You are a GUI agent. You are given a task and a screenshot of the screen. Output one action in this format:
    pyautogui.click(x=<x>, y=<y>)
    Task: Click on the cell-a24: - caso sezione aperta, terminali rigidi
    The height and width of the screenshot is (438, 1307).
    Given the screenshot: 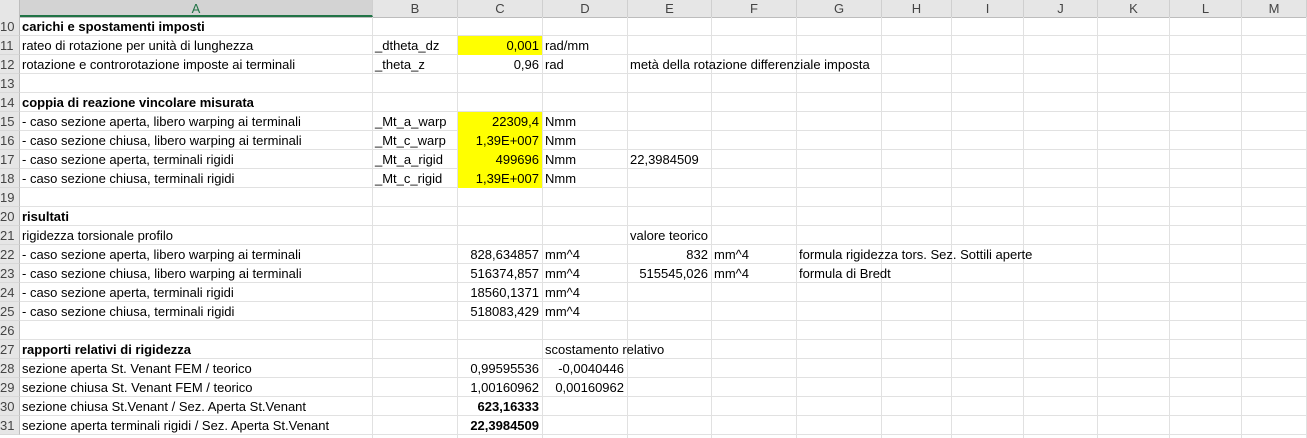 What is the action you would take?
    pyautogui.click(x=127, y=292)
    